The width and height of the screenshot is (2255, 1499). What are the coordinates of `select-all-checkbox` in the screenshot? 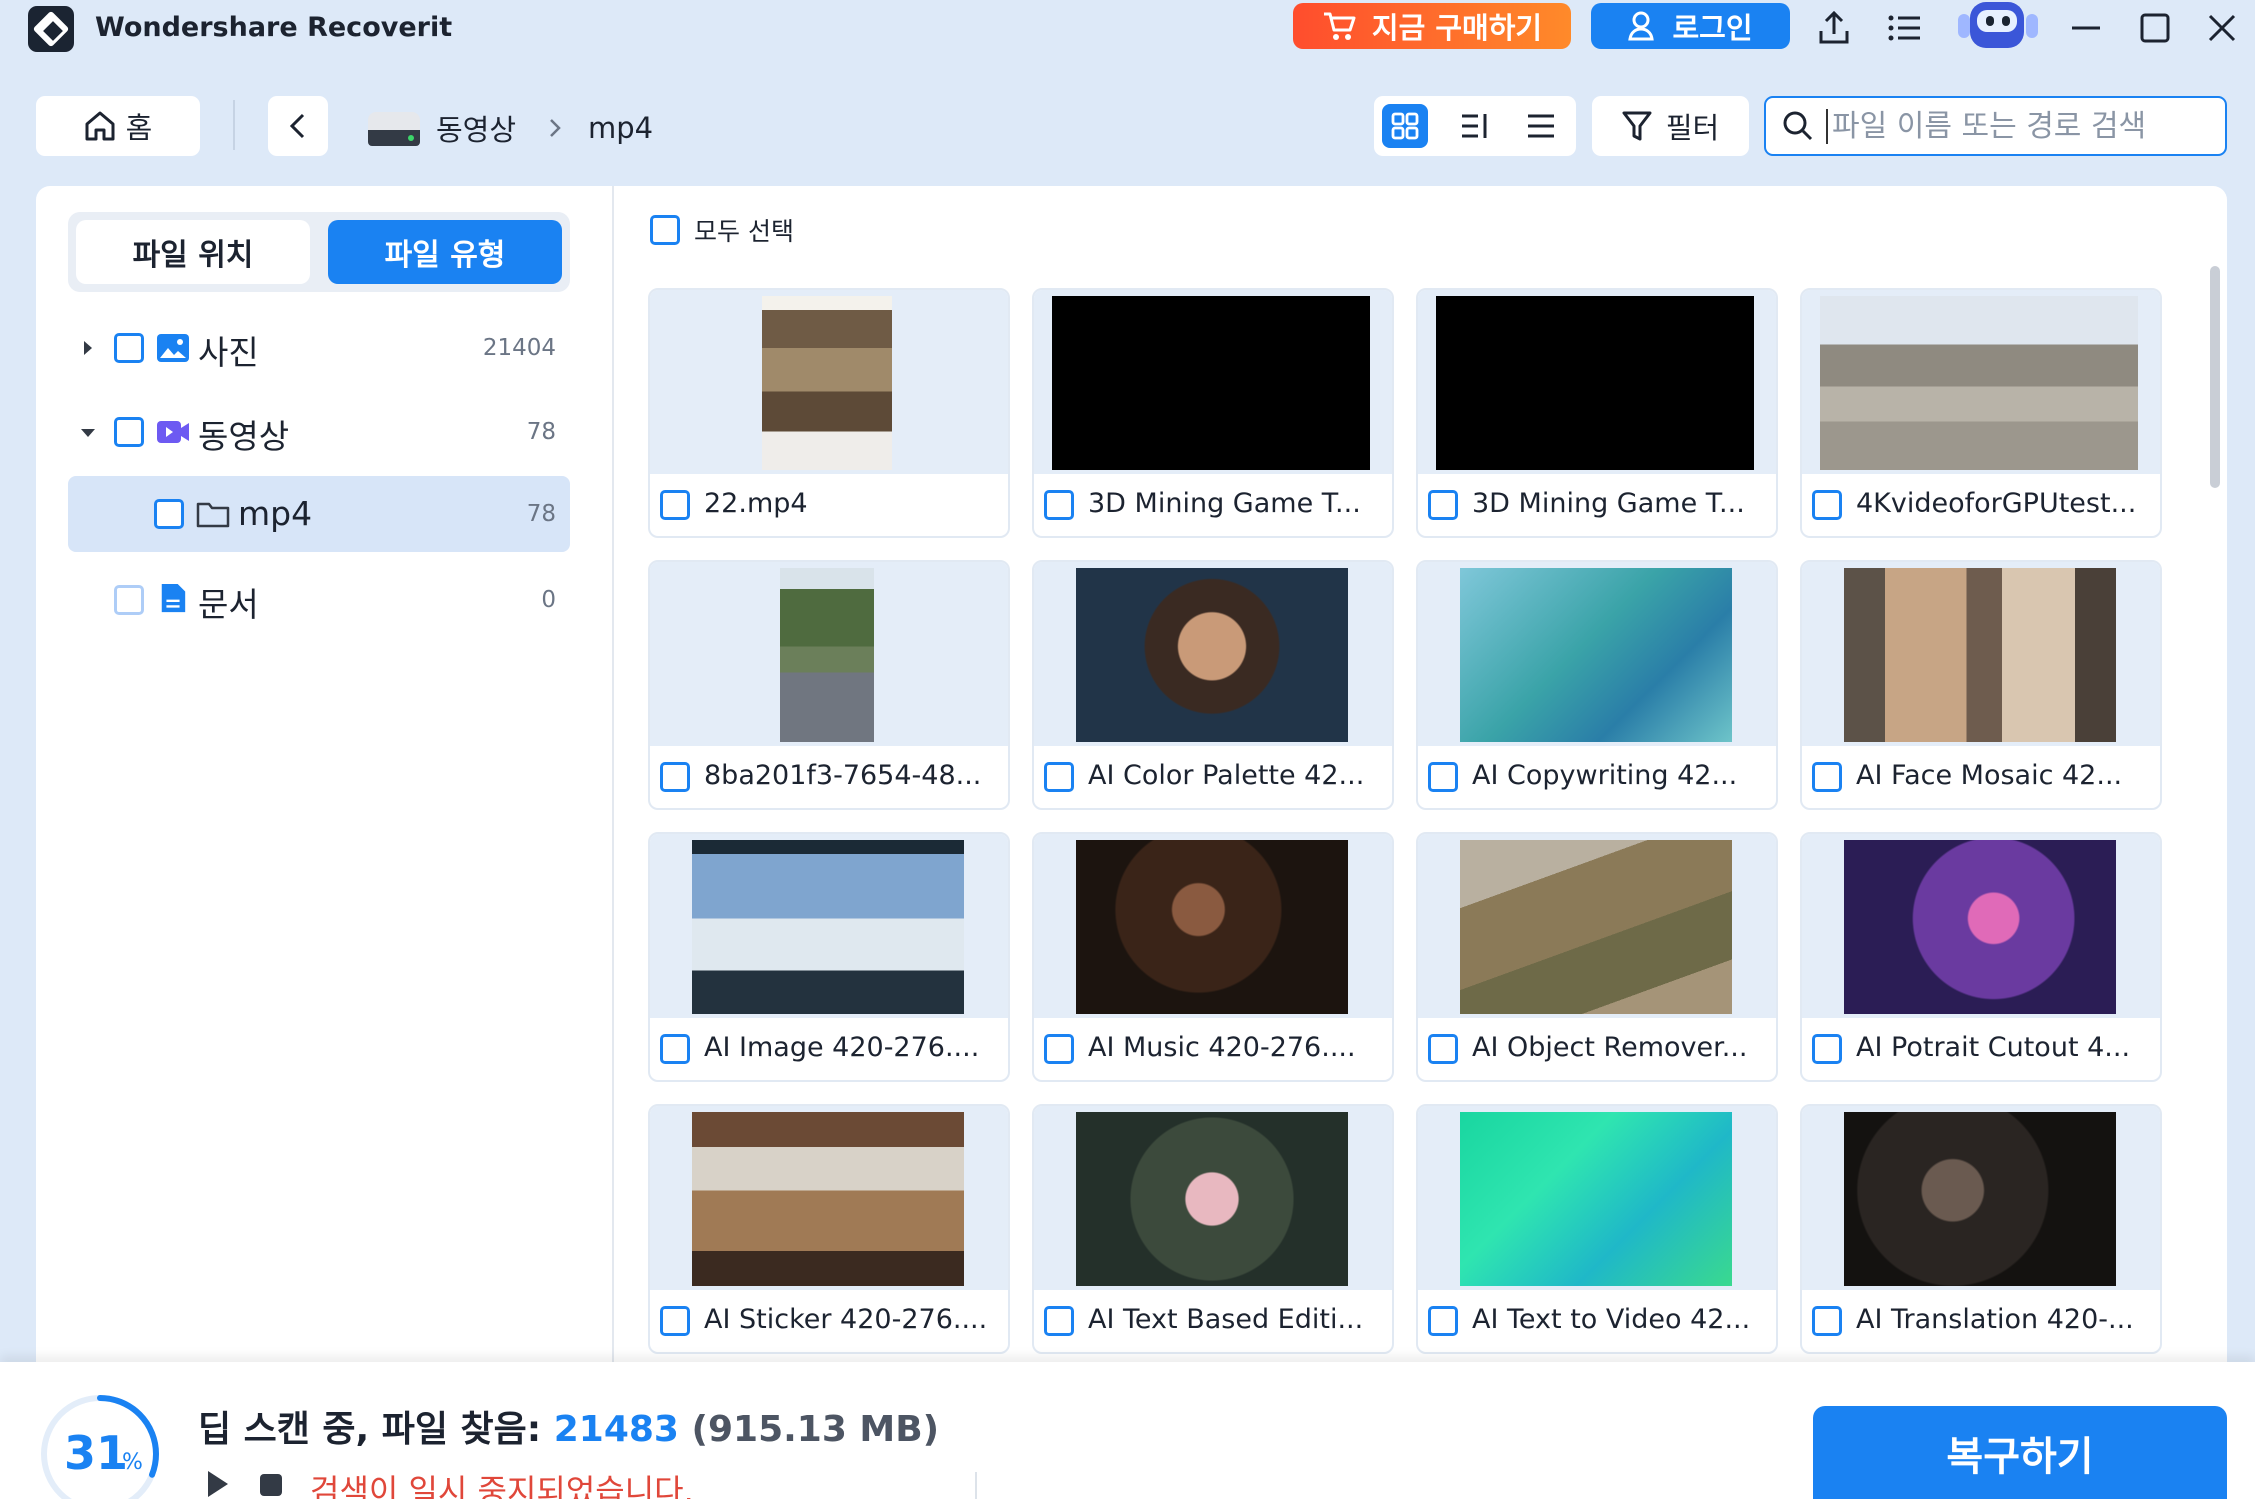 It's located at (665, 230).